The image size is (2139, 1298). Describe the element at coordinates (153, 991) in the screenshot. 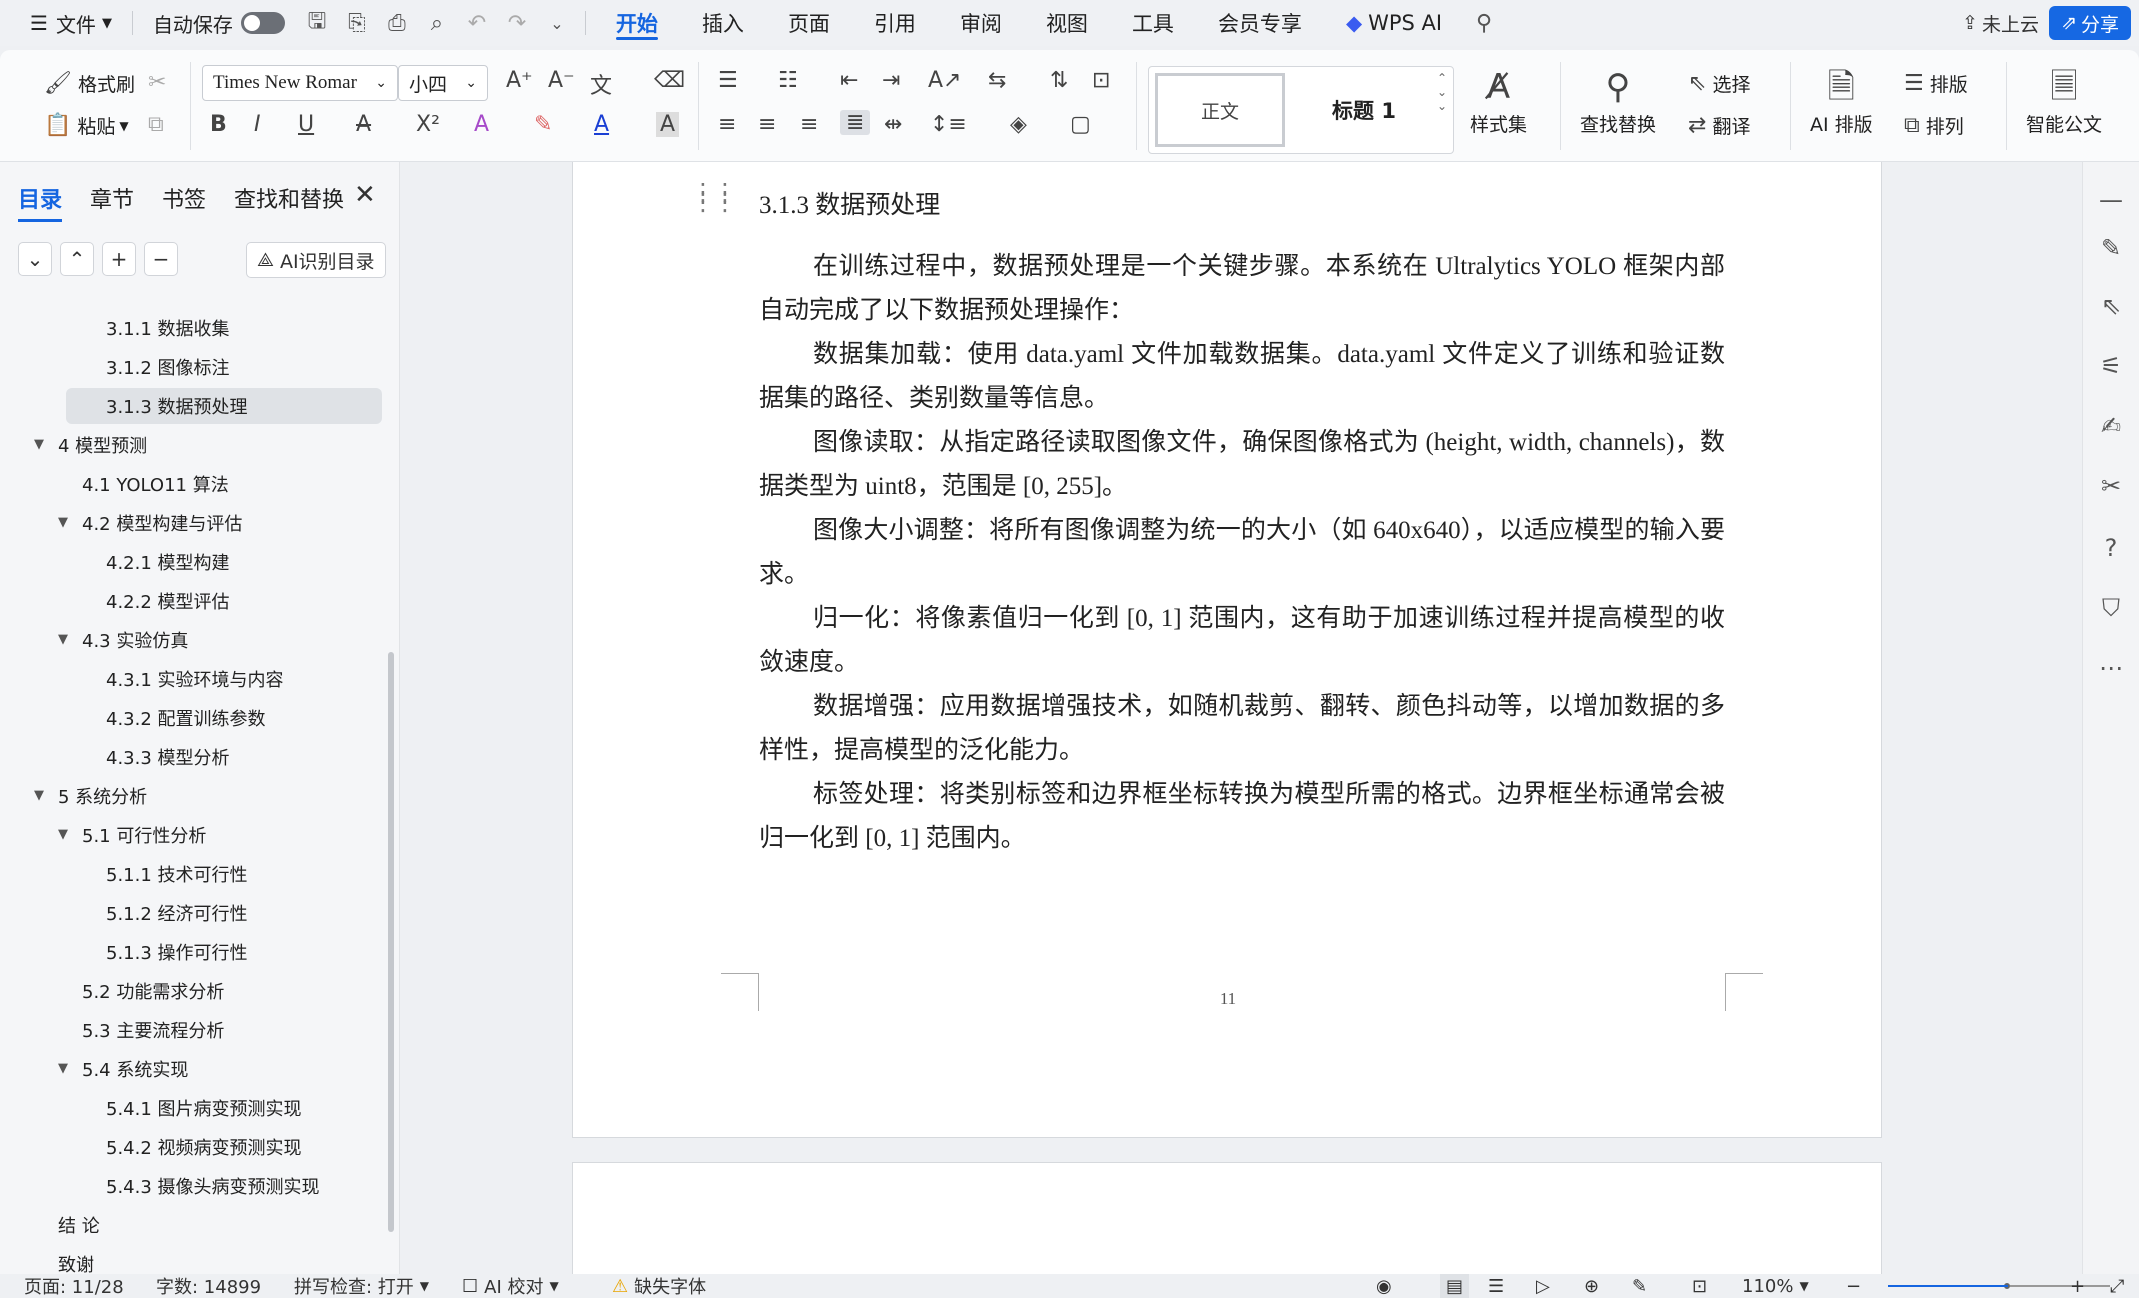

I see `toc-item: 5.2 功能需求分析` at that location.